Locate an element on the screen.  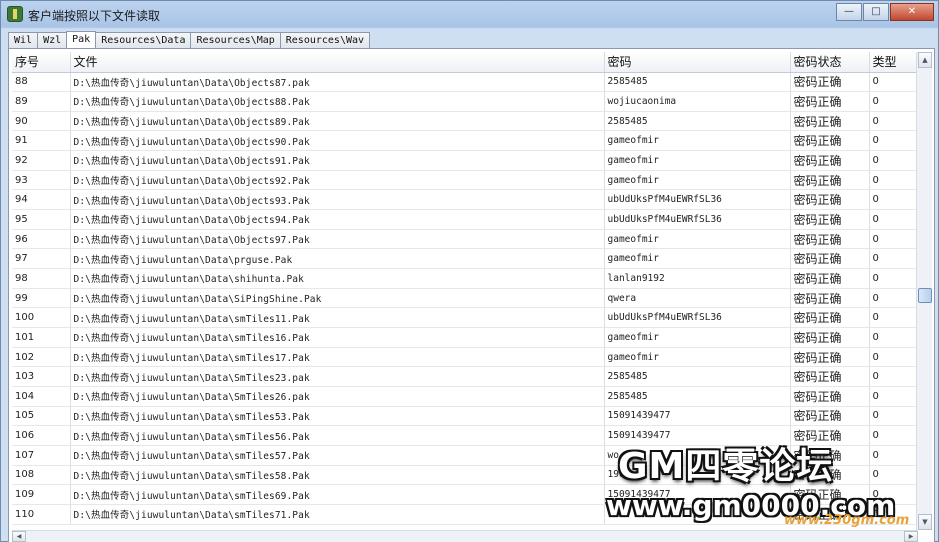
cell-seq: 102 is located at coordinates (41, 357).